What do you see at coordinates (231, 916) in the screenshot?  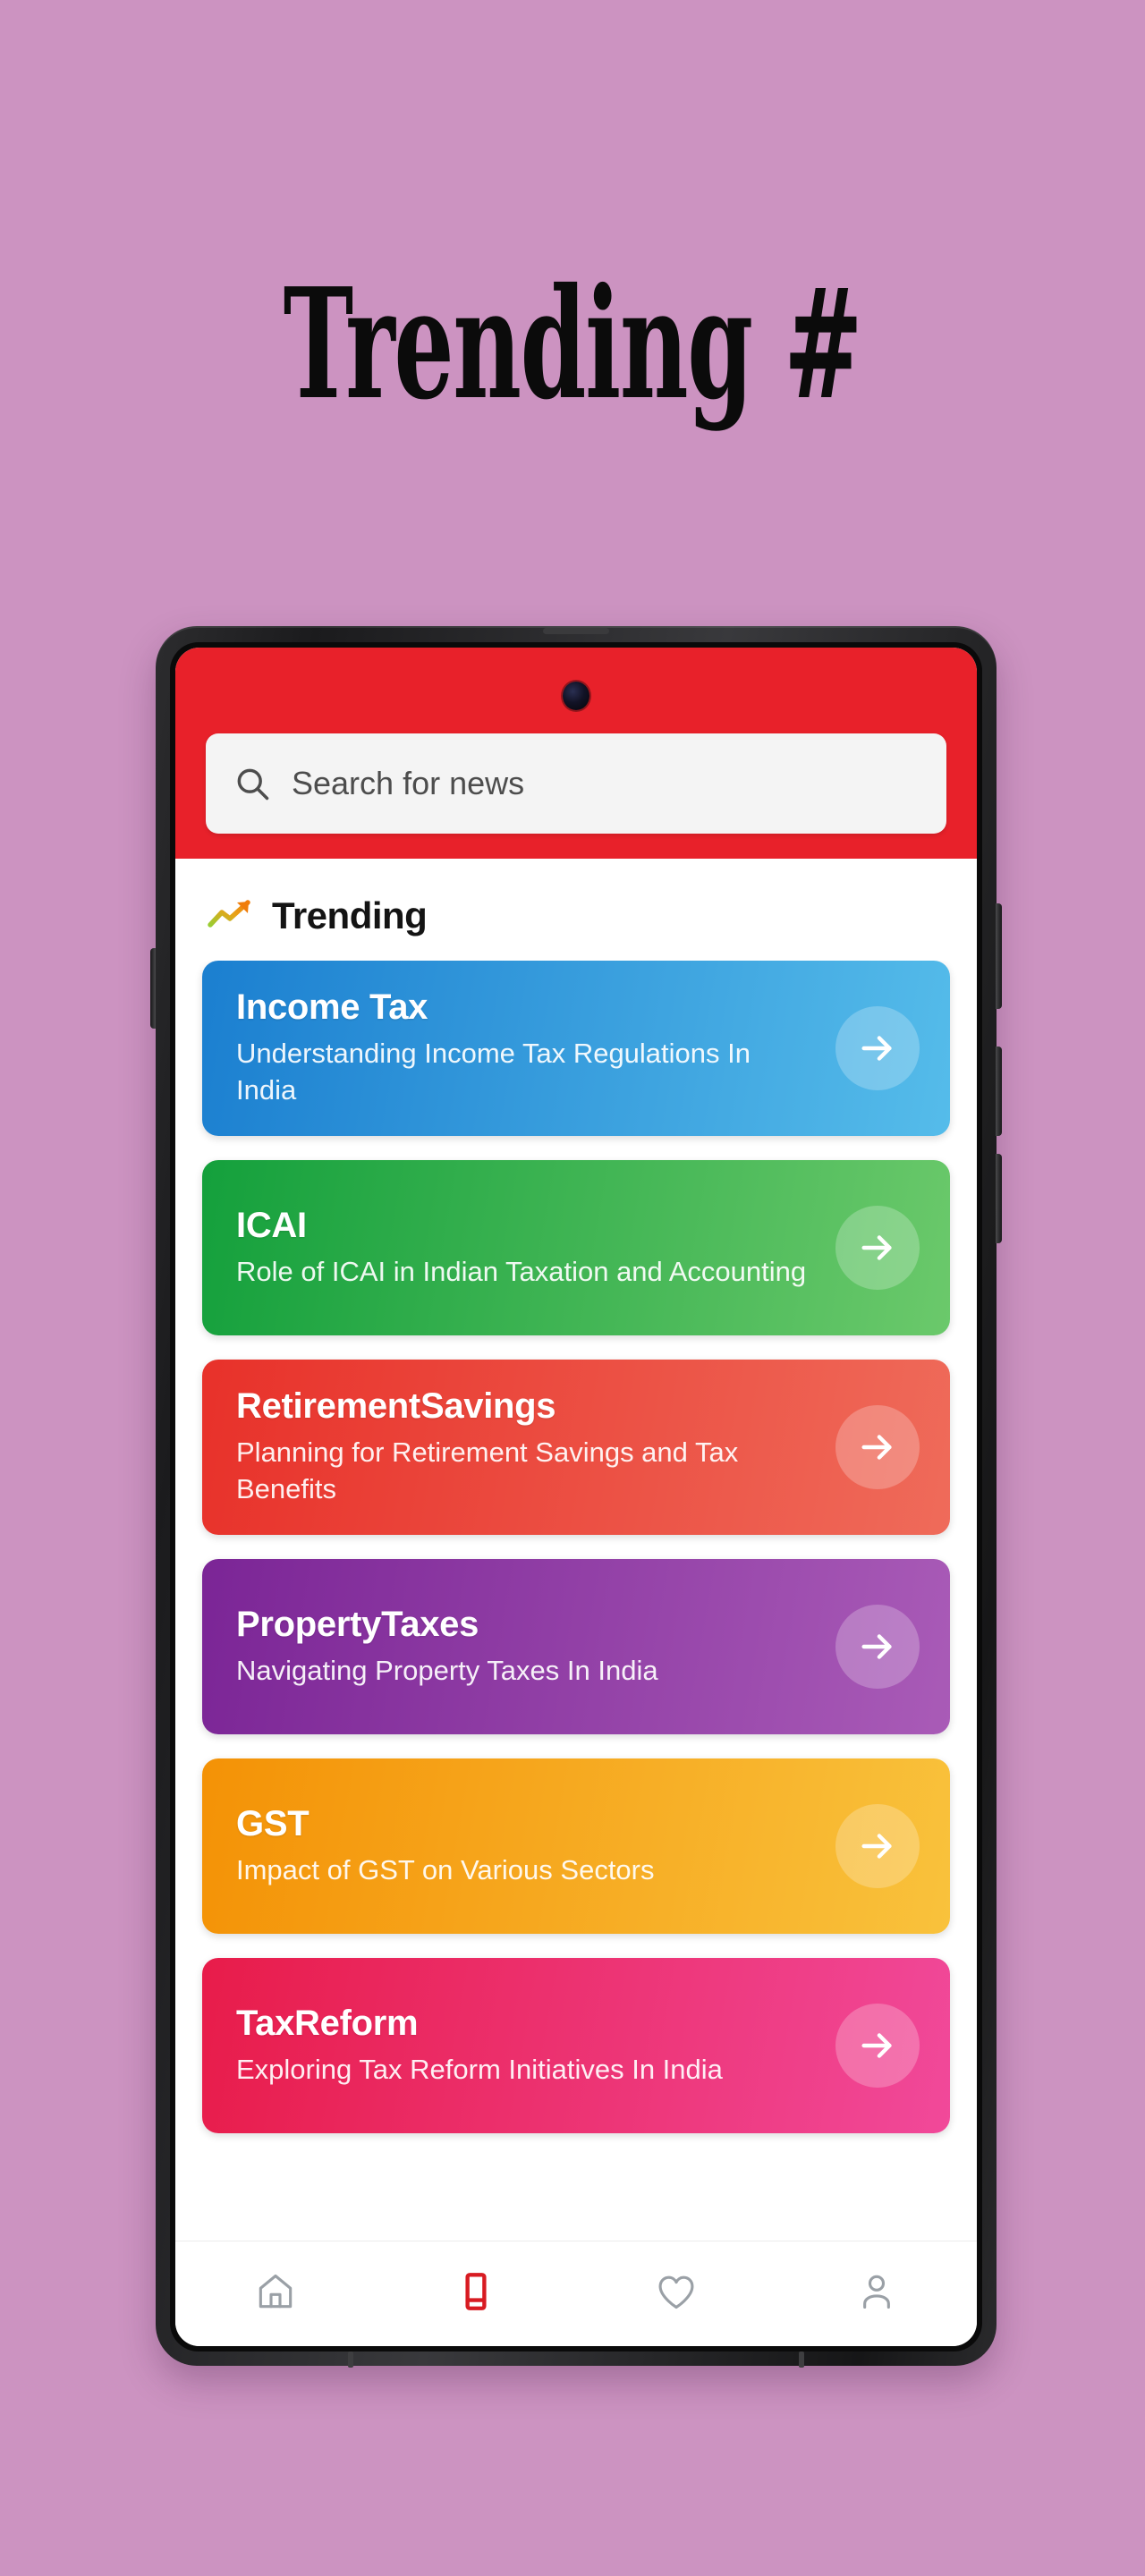 I see `trending-up-icon` at bounding box center [231, 916].